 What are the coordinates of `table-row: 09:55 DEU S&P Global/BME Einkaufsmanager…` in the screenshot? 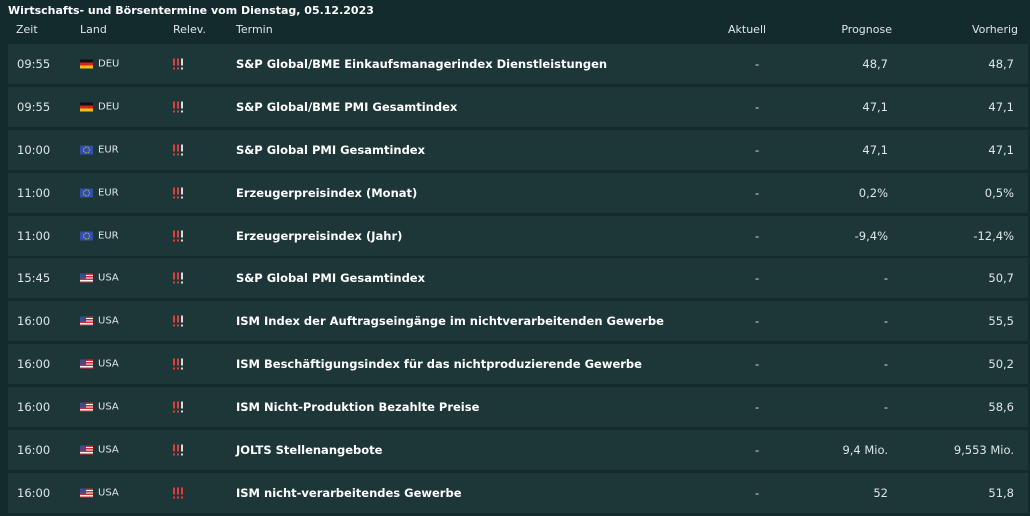 It's located at (518, 64).